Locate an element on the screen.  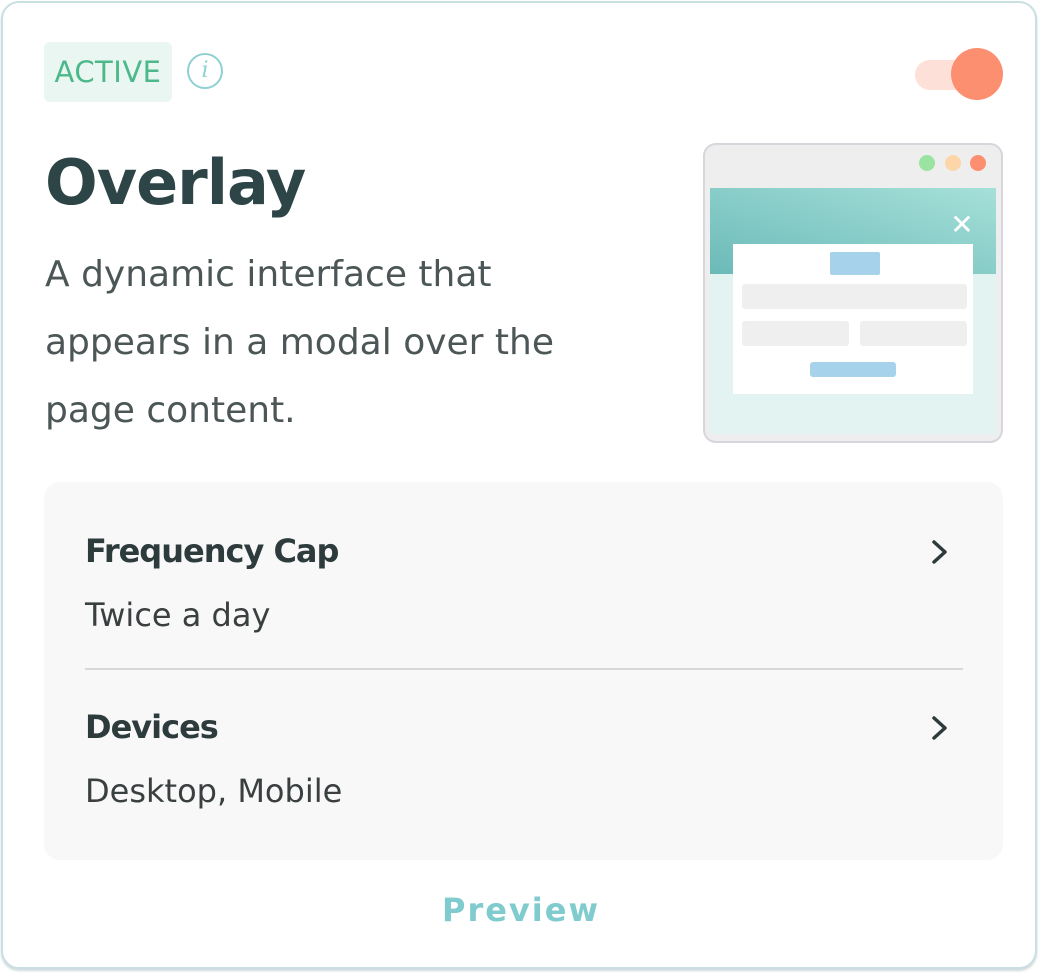
modal-logo-placeholder is located at coordinates (855, 263).